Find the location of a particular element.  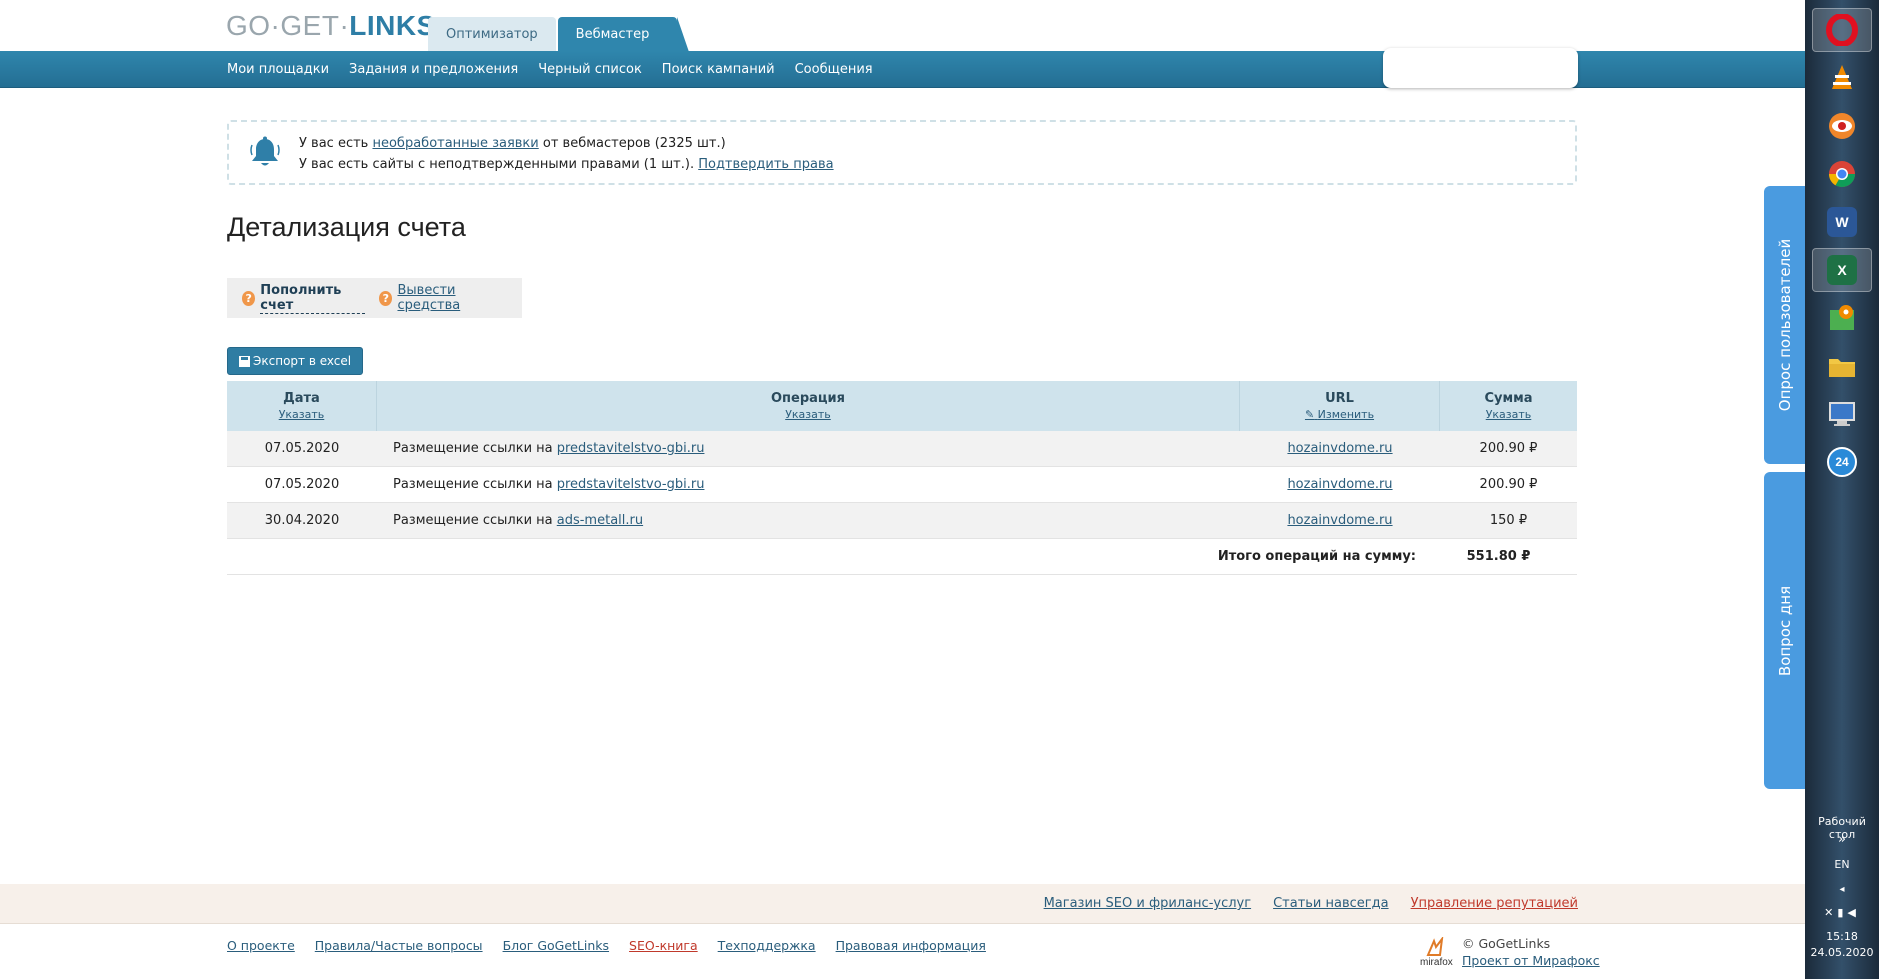

taskbar-vlc is located at coordinates (1842, 78).